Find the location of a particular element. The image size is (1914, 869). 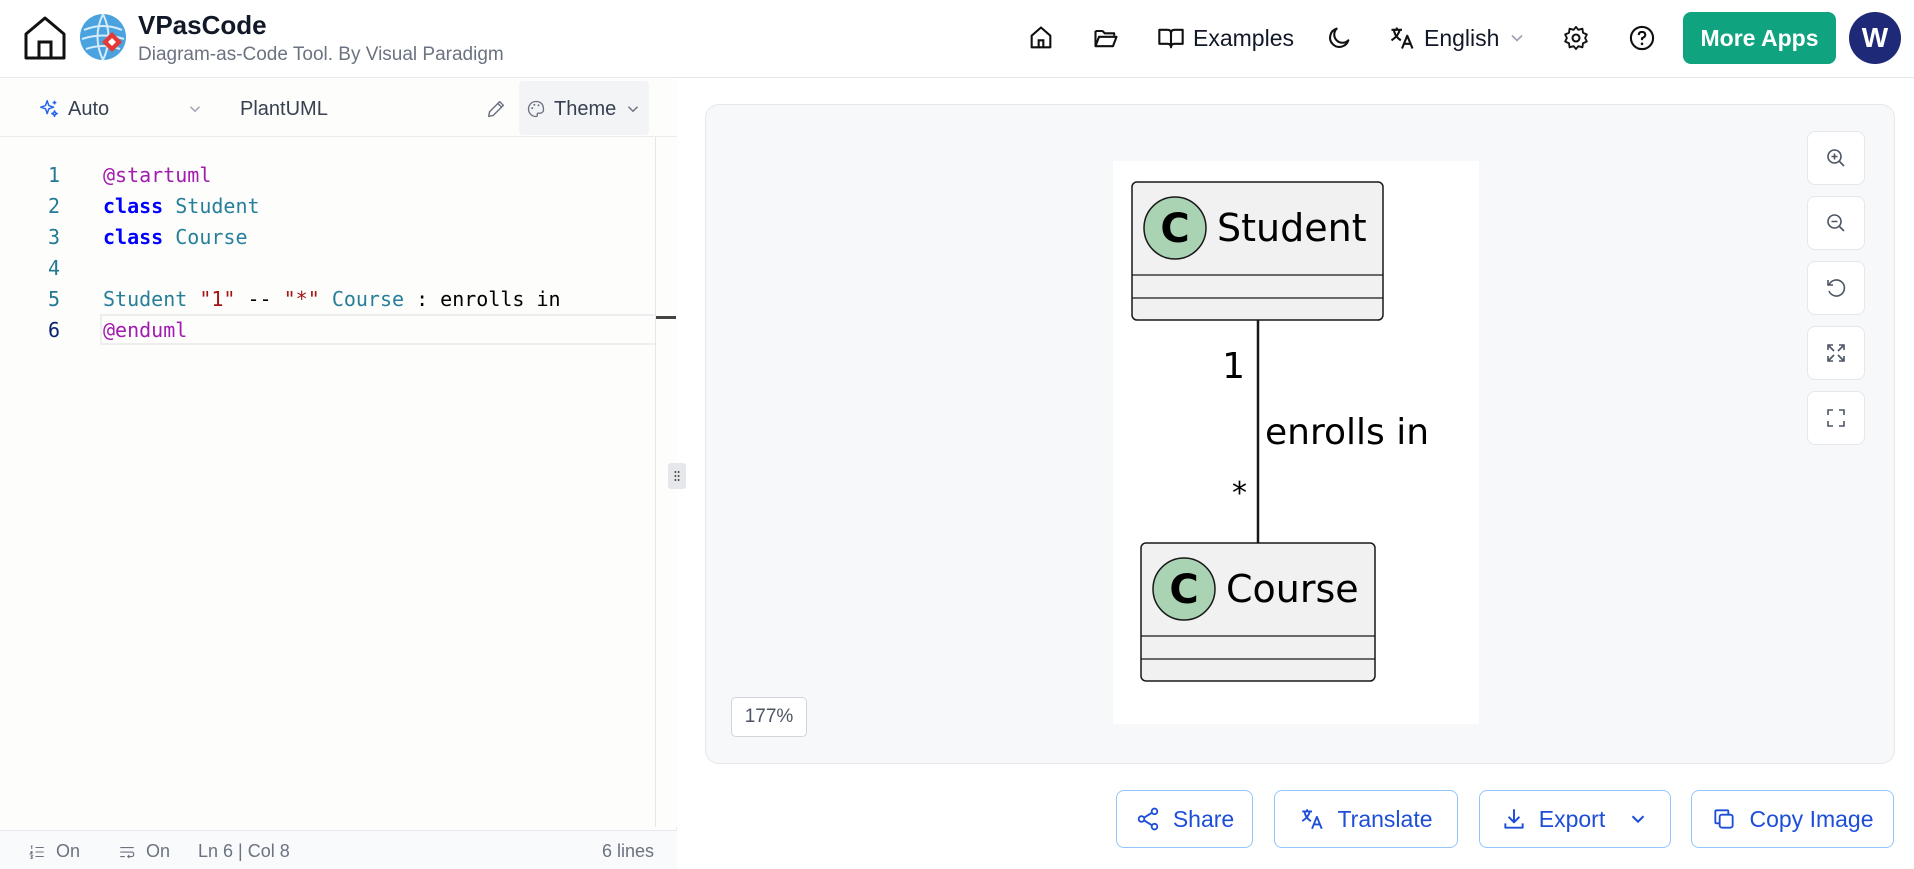

vpascode-logo-icon is located at coordinates (103, 37).